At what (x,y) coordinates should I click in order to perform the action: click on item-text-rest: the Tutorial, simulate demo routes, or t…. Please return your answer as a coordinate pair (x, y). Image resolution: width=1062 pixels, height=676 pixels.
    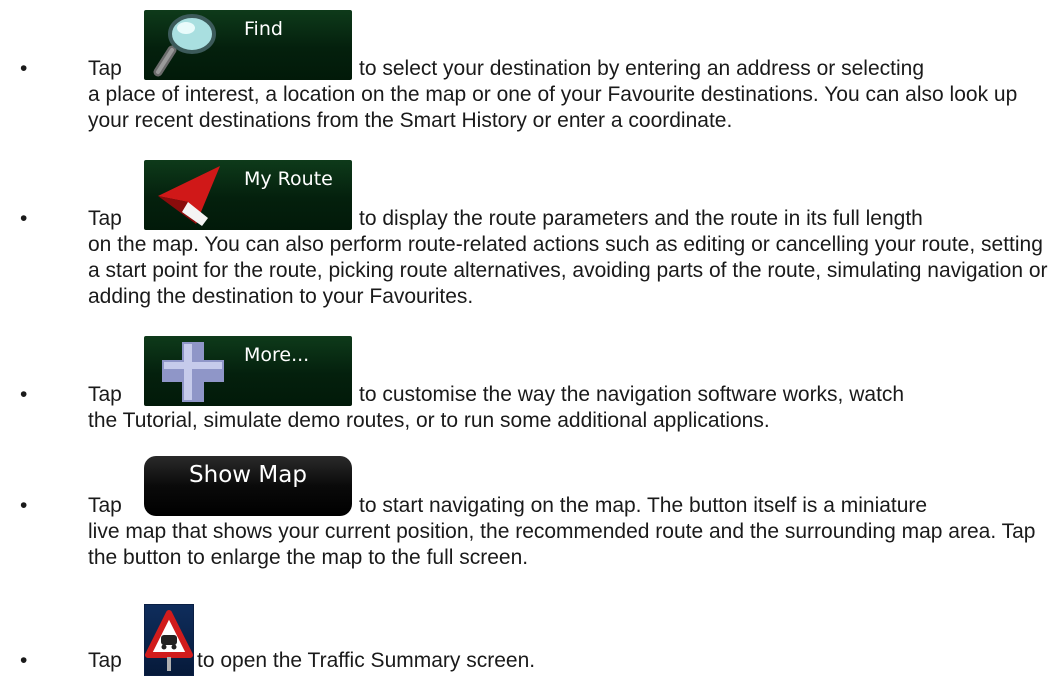
    Looking at the image, I should click on (429, 420).